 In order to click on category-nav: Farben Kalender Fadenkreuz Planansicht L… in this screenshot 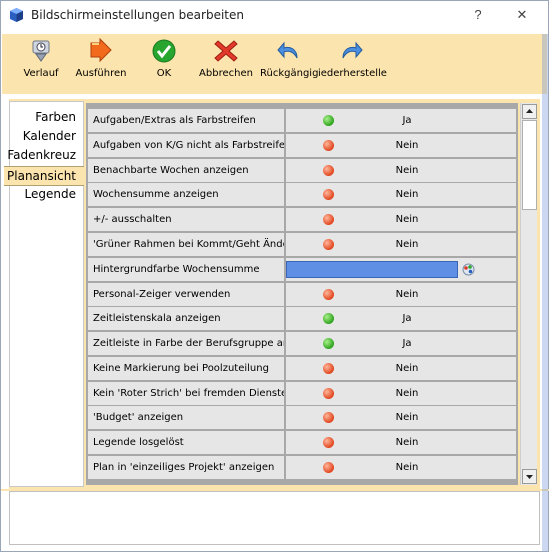, I will do `click(44, 294)`.